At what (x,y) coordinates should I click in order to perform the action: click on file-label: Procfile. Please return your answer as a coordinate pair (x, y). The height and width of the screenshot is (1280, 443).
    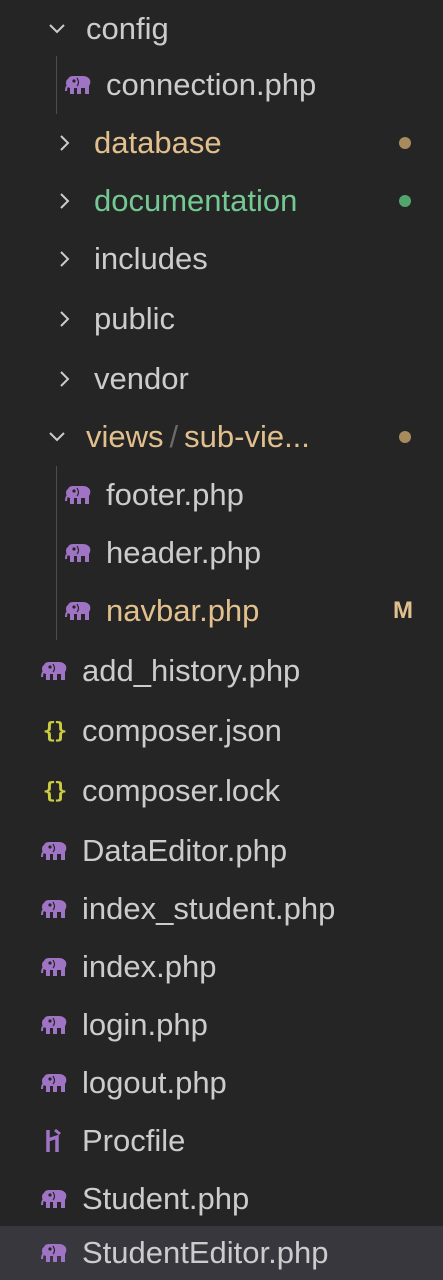
    Looking at the image, I should click on (134, 1140).